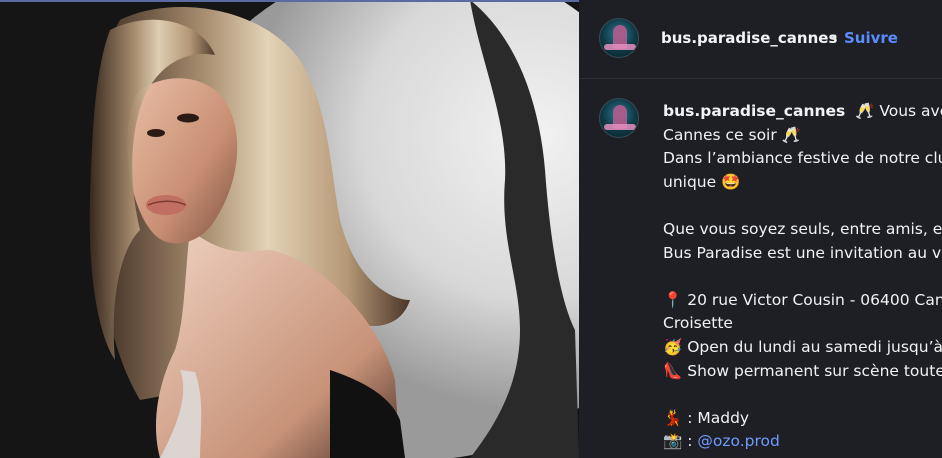 Image resolution: width=942 pixels, height=458 pixels. Describe the element at coordinates (802, 442) in the screenshot. I see `caption-line: 📸 : @ozo.prod` at that location.